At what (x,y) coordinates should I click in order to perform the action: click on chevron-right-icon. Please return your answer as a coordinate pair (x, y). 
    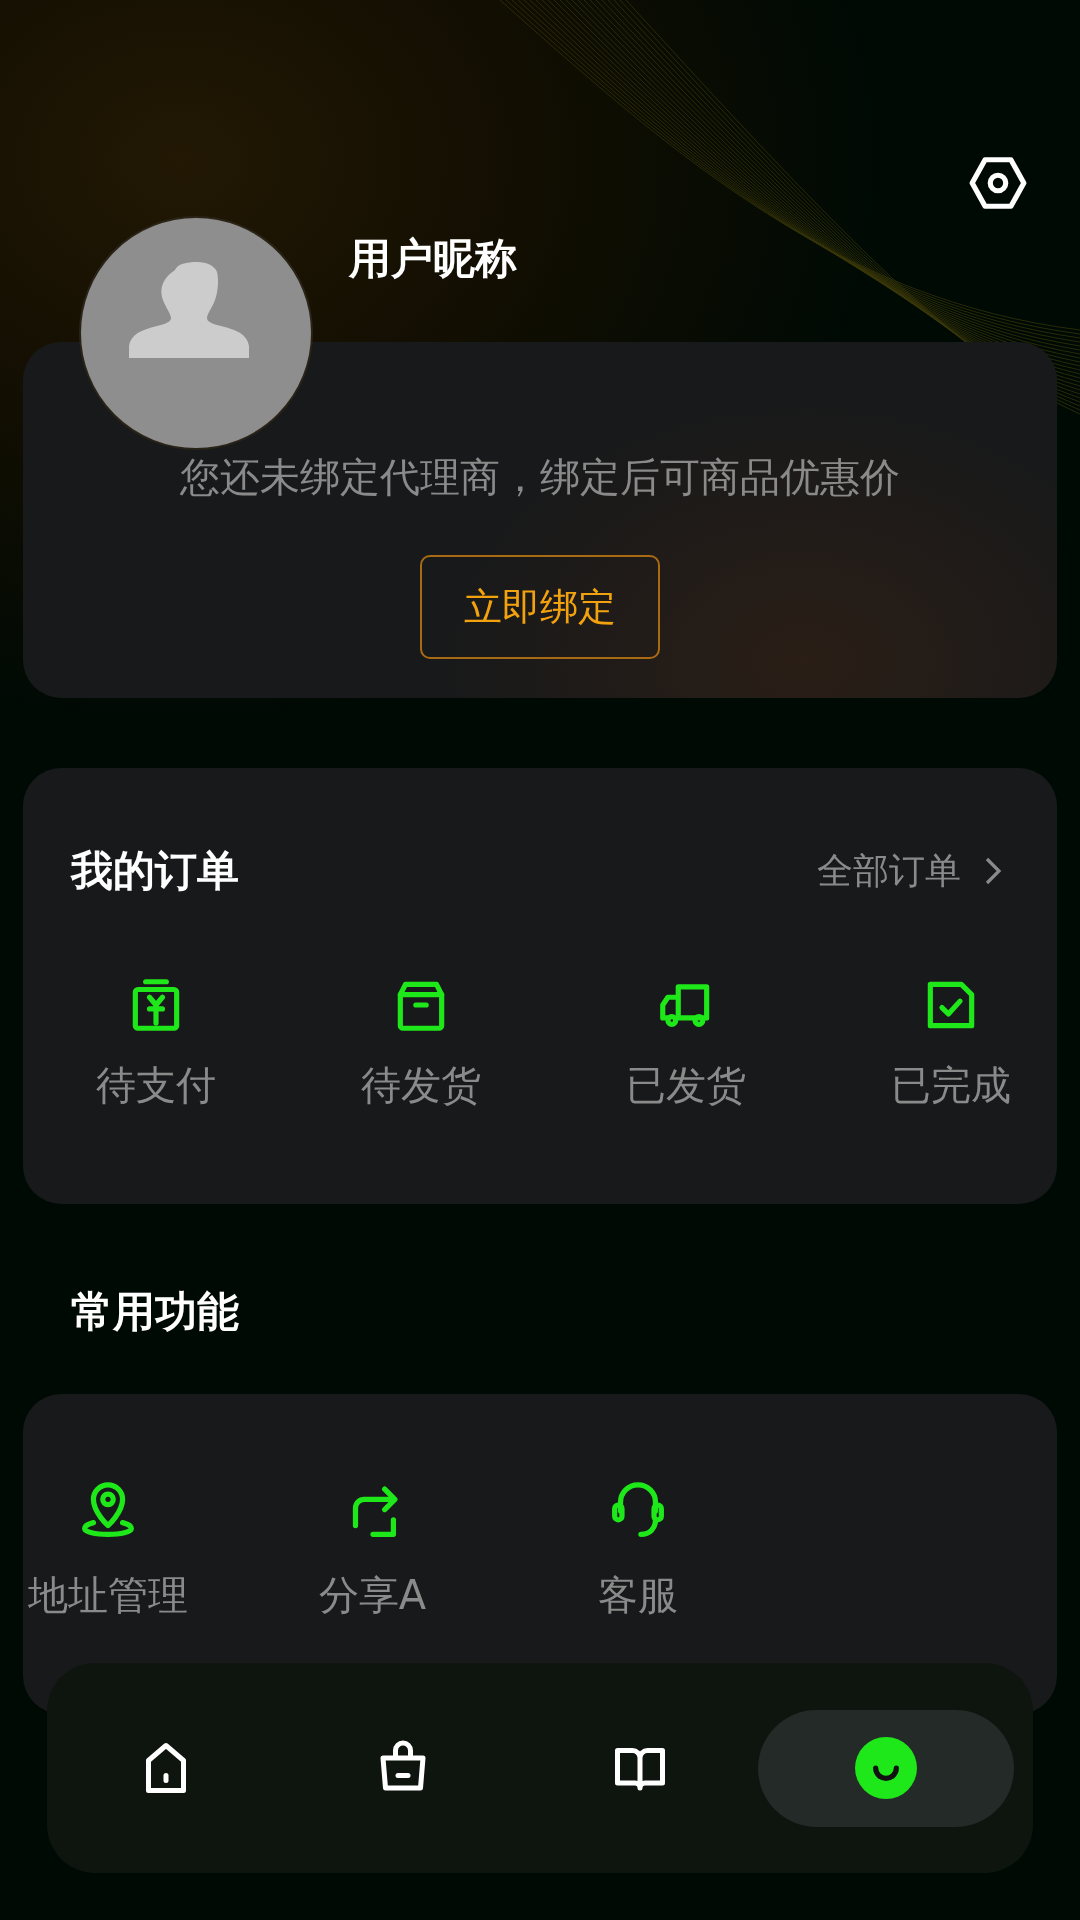
    Looking at the image, I should click on (993, 871).